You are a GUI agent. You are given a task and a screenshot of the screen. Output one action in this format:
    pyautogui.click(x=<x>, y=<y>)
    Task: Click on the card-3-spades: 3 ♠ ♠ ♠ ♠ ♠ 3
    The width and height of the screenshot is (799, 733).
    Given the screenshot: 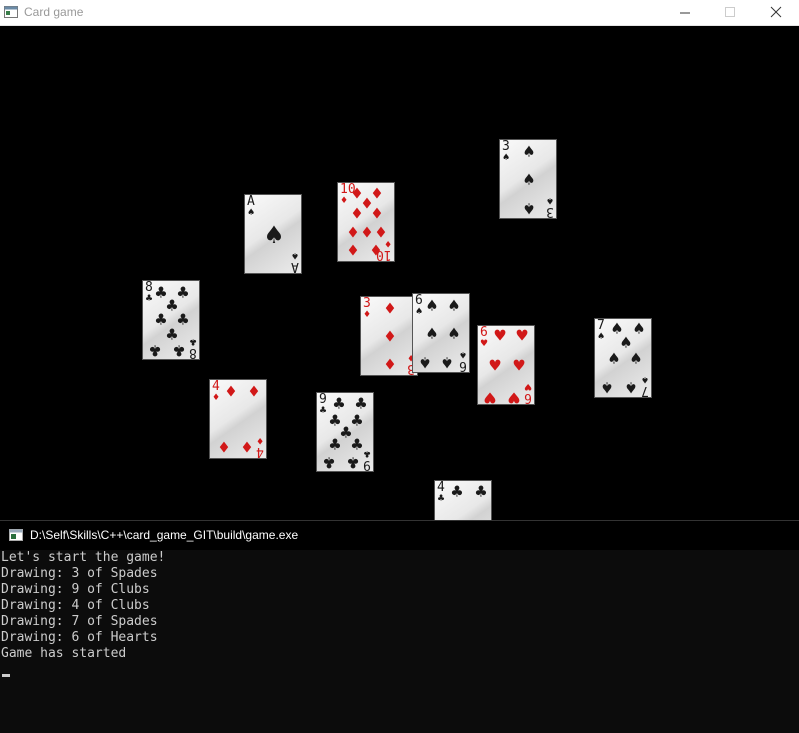 What is the action you would take?
    pyautogui.click(x=528, y=179)
    